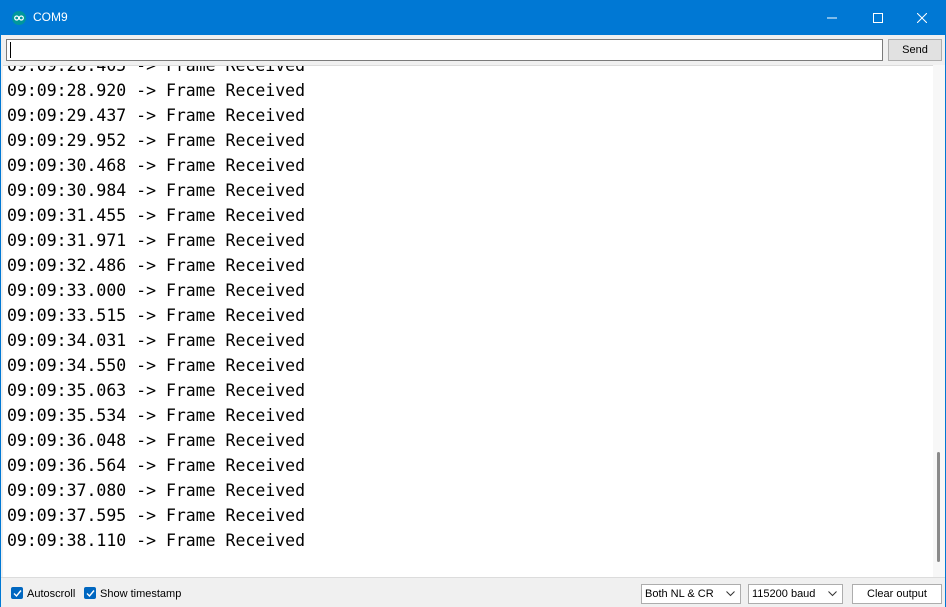 The height and width of the screenshot is (607, 946). Describe the element at coordinates (938, 507) in the screenshot. I see `scroll-thumb` at that location.